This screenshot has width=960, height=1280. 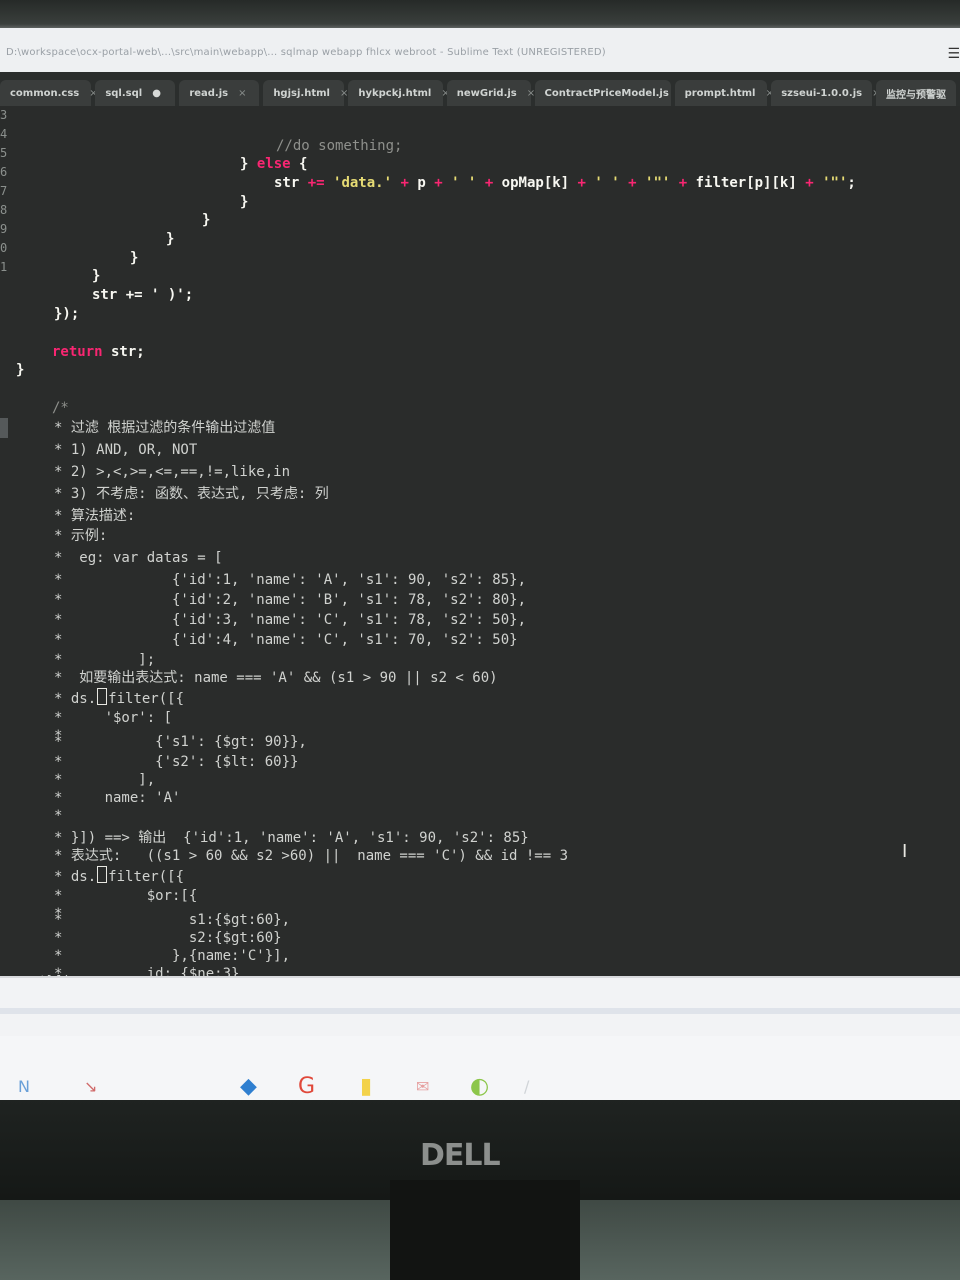 I want to click on code-token: str;, so click(x=123, y=352).